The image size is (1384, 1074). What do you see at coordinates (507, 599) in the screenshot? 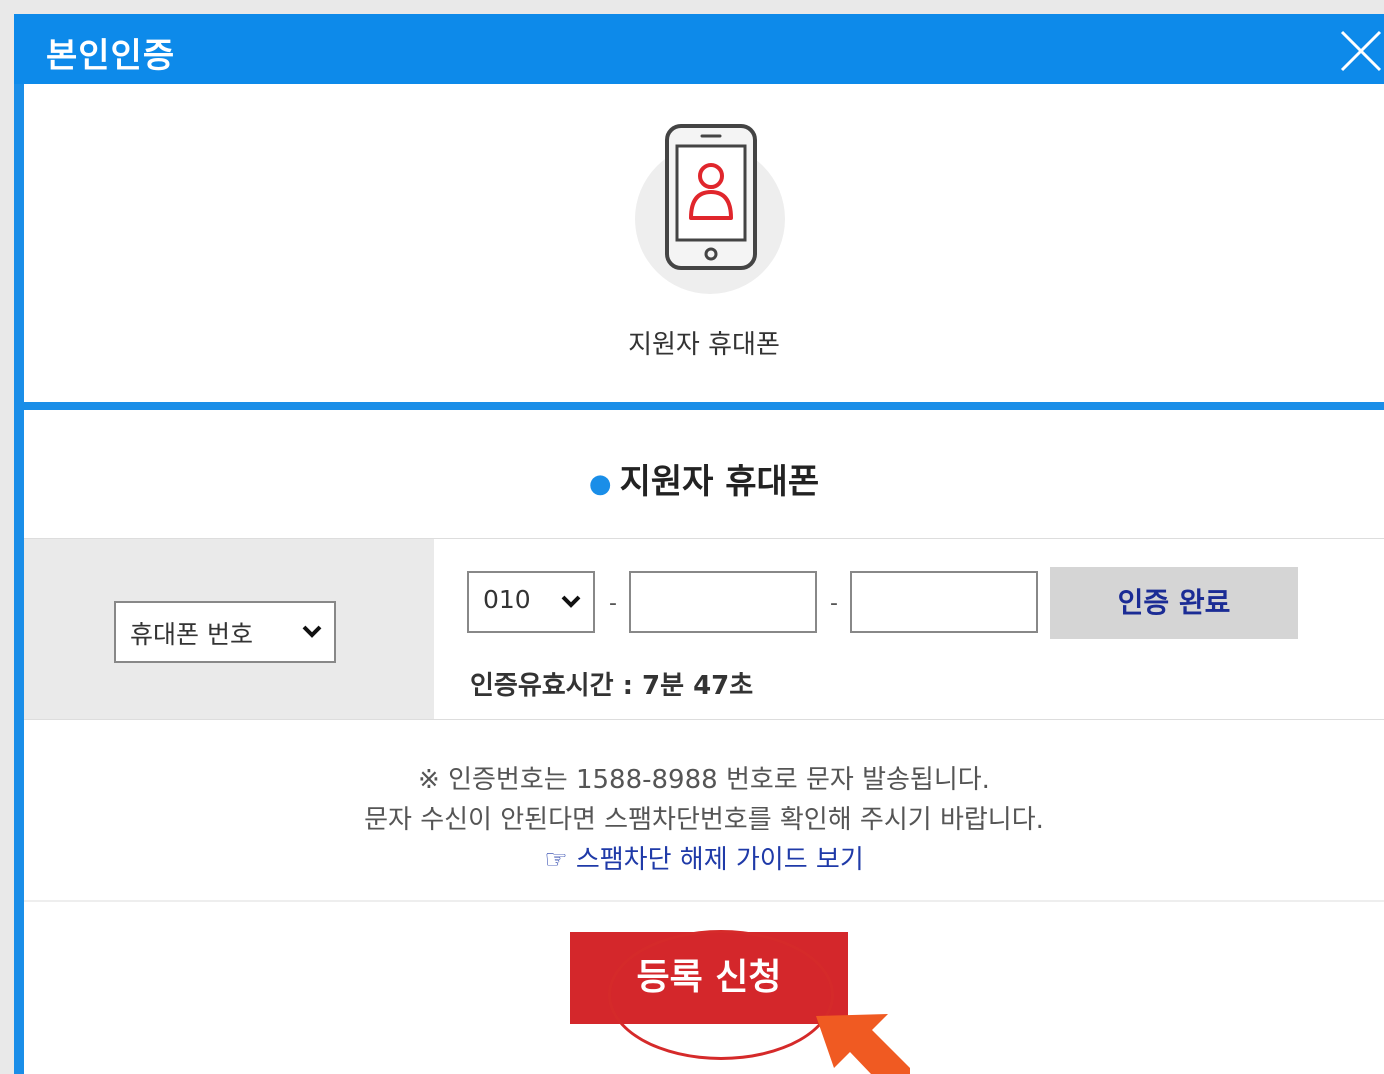
I see `phone-prefix-value: 010` at bounding box center [507, 599].